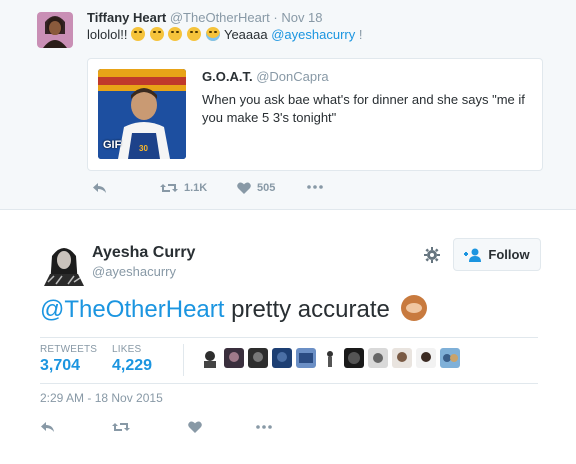 The height and width of the screenshot is (464, 576). What do you see at coordinates (313, 34) in the screenshot?
I see `mention-link: @ayeshacurry` at bounding box center [313, 34].